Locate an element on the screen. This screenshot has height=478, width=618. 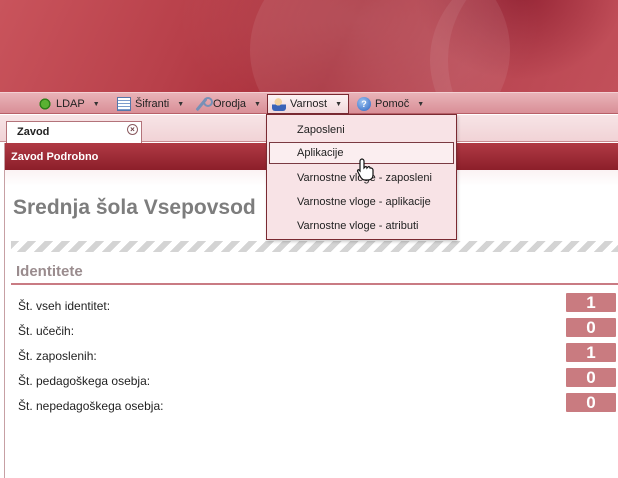
menu-sifranti: Šifranti ▼ is located at coordinates (151, 104).